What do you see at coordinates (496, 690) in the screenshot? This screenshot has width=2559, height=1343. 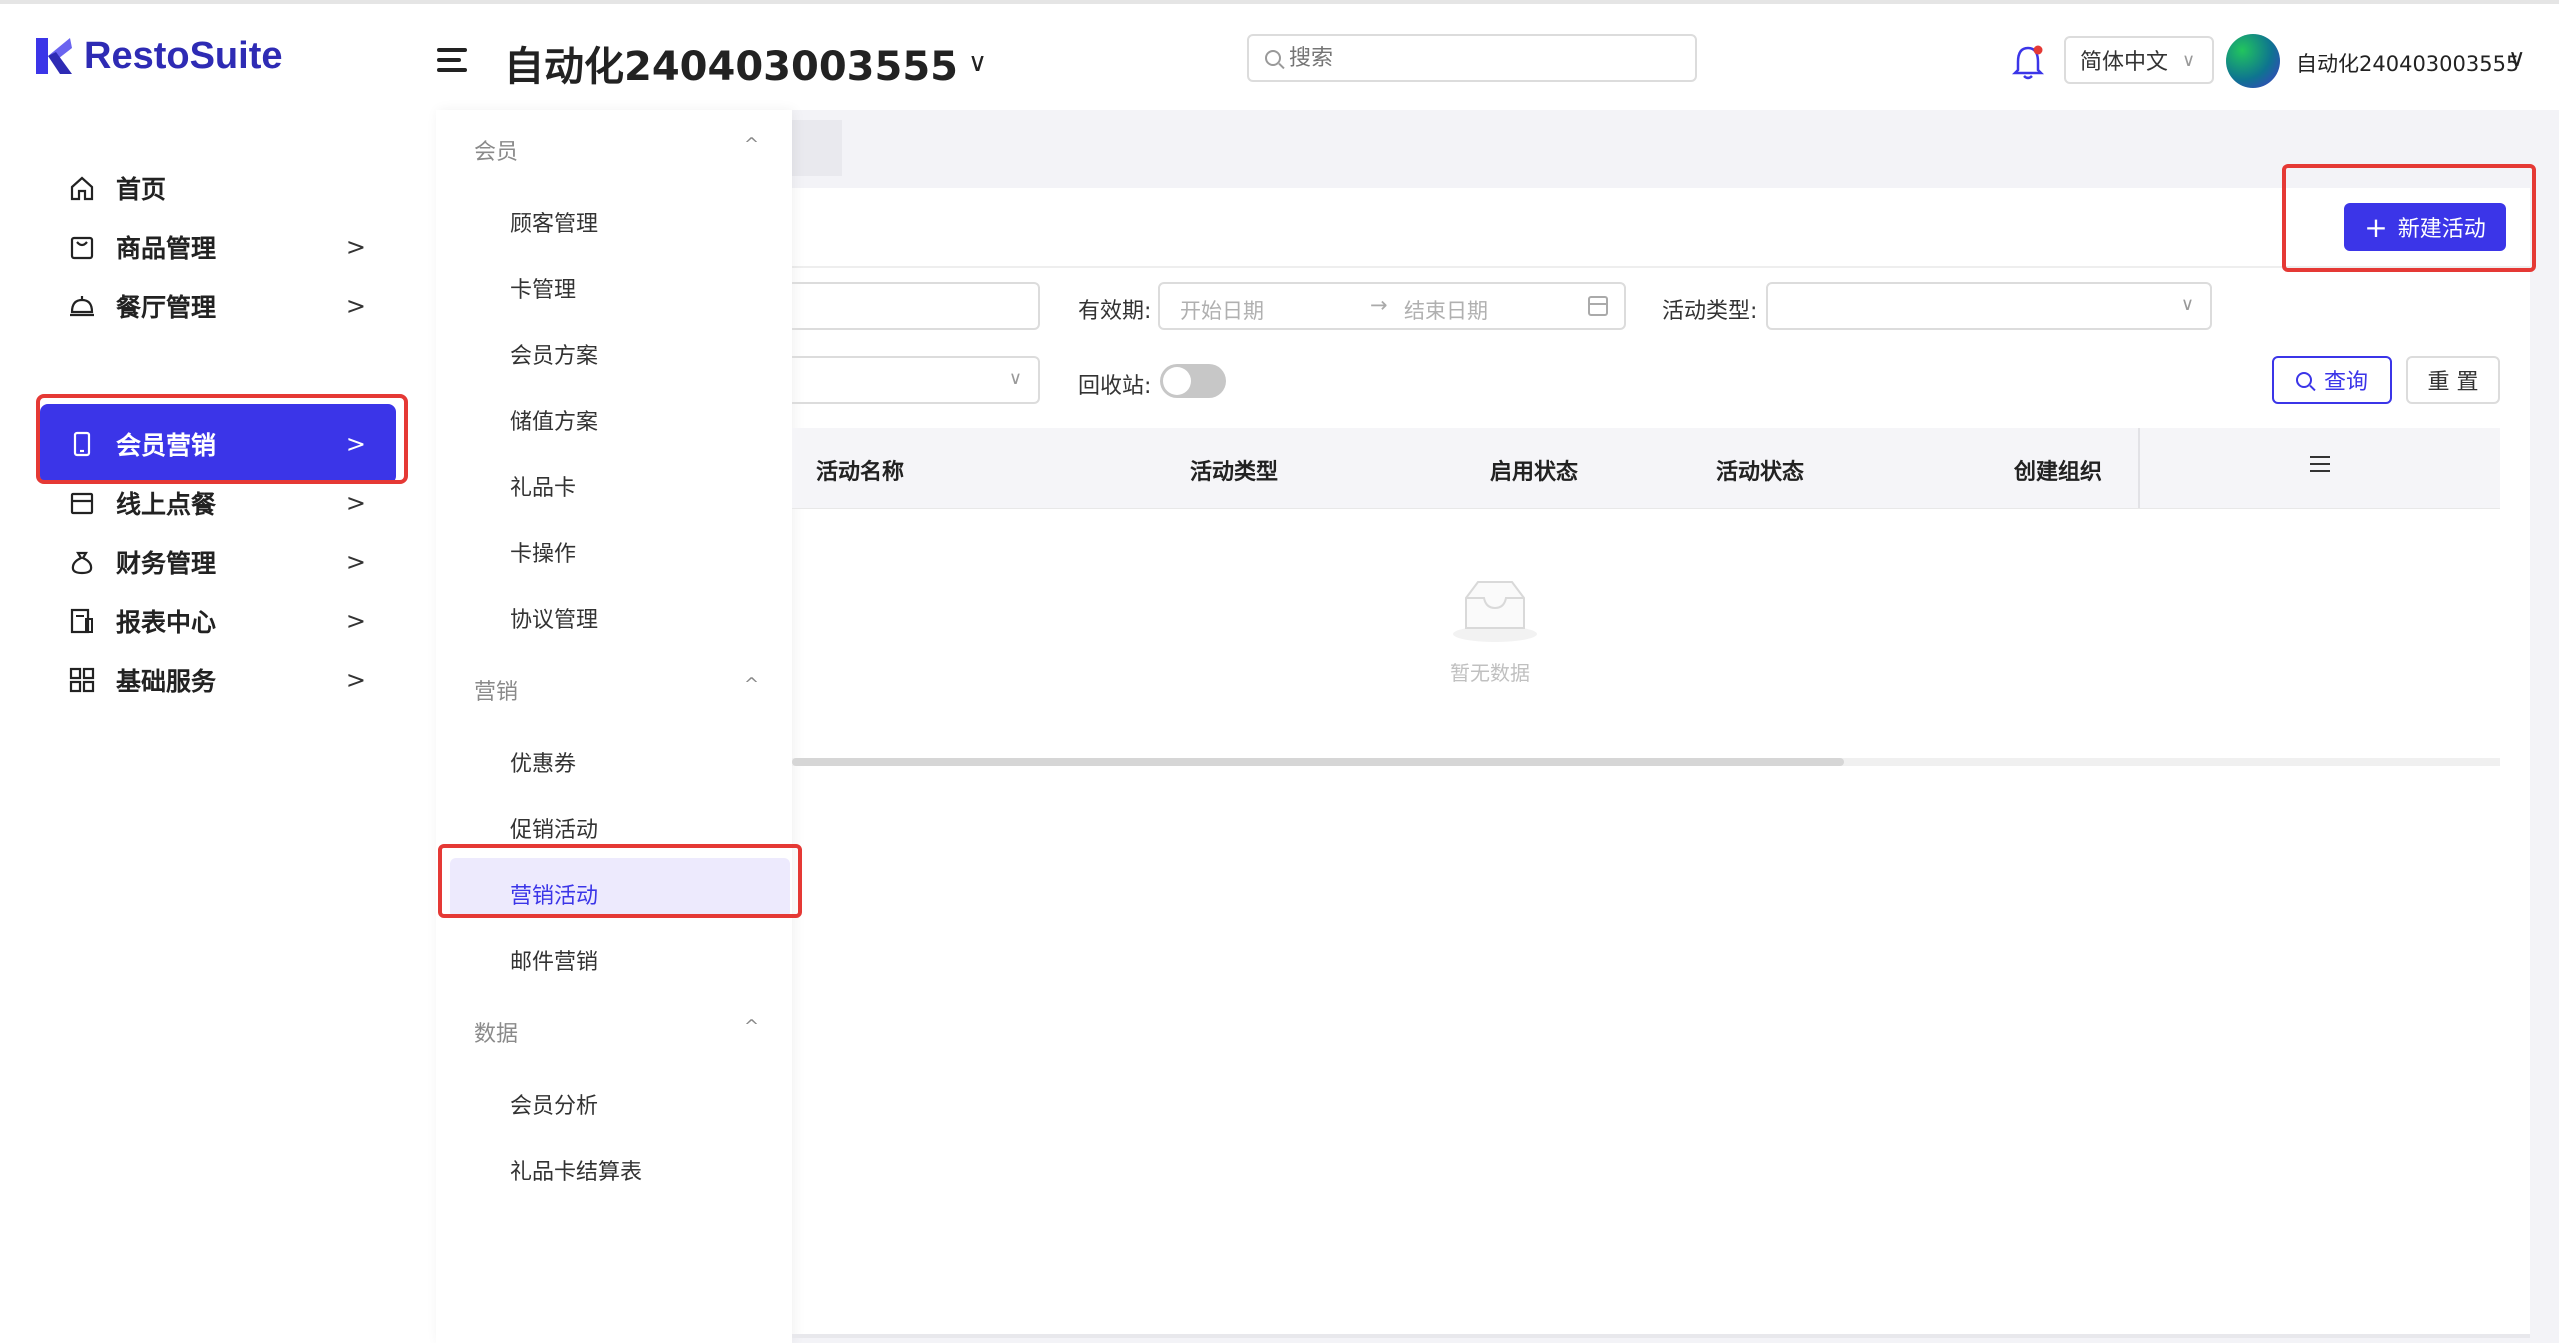 I see `submenu-group-marketing: 营销` at bounding box center [496, 690].